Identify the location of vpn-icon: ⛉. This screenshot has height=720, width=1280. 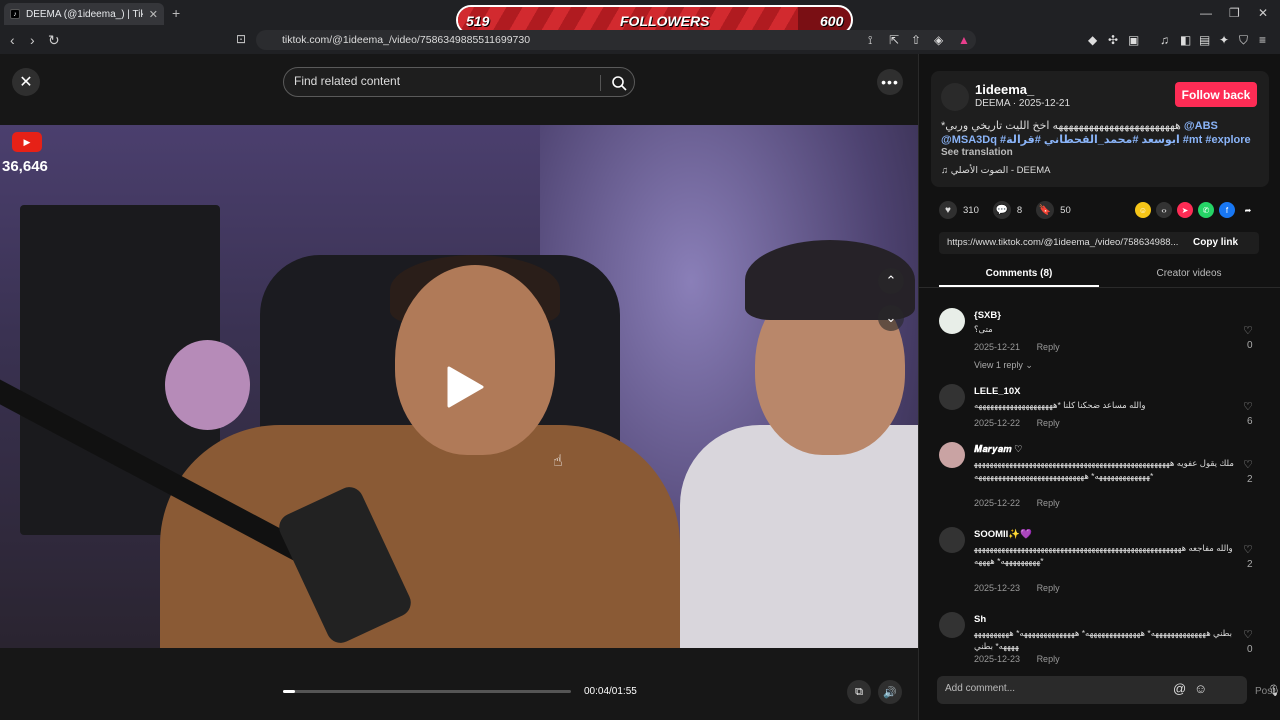
(1243, 40).